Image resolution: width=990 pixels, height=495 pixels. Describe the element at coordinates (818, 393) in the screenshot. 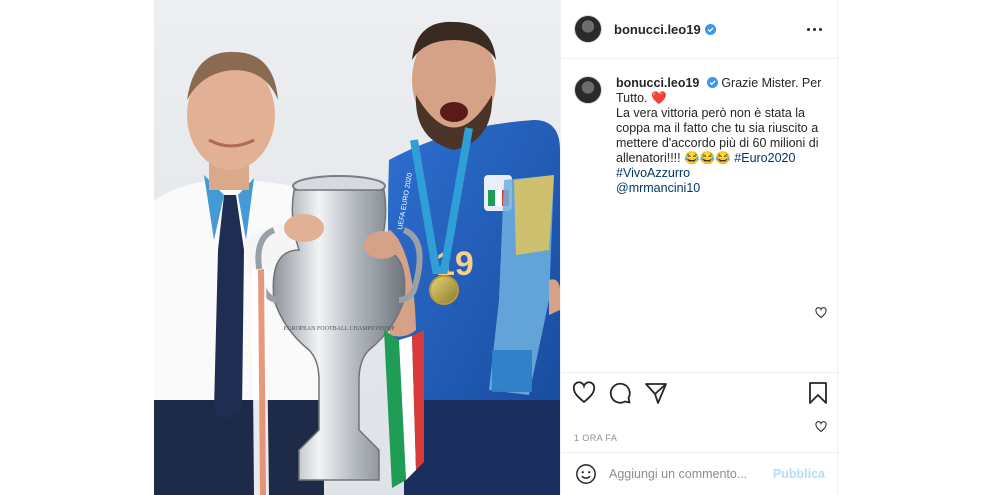

I see `bookmark-icon` at that location.